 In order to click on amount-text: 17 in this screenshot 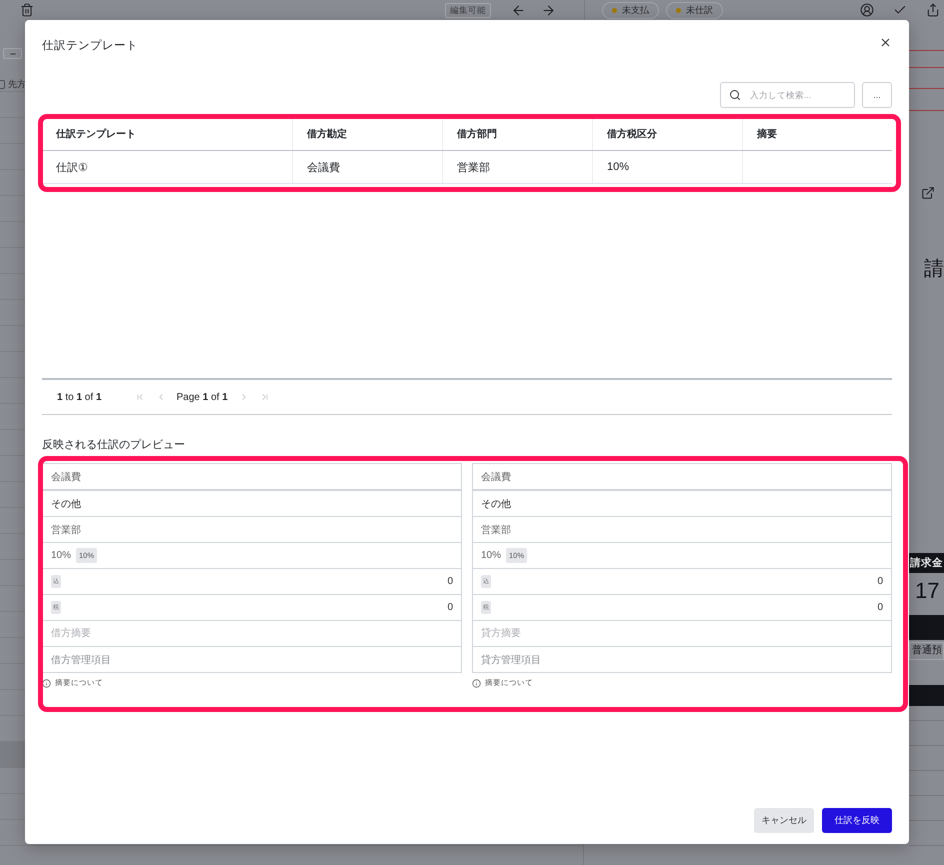, I will do `click(927, 591)`.